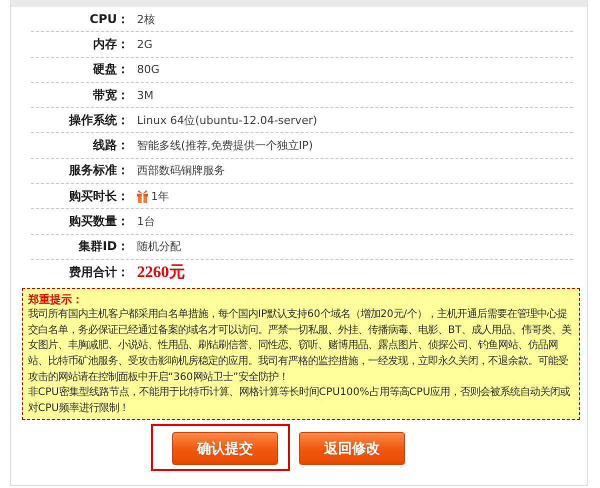 The height and width of the screenshot is (488, 600). What do you see at coordinates (146, 19) in the screenshot?
I see `field-value: 2核` at bounding box center [146, 19].